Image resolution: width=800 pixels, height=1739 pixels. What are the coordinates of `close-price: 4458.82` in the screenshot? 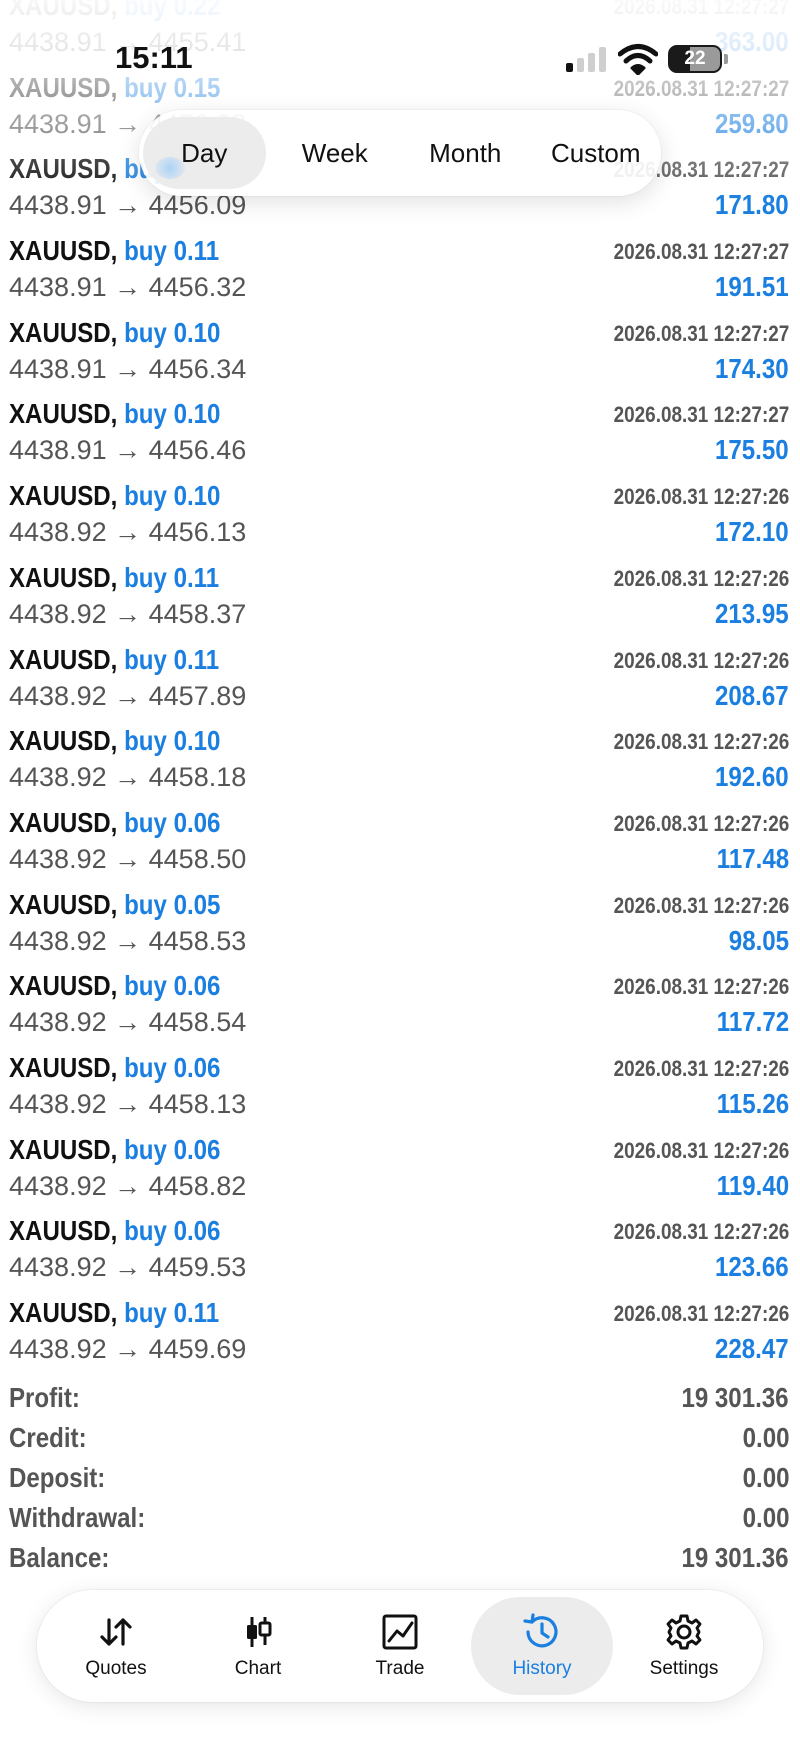 It's located at (197, 1185).